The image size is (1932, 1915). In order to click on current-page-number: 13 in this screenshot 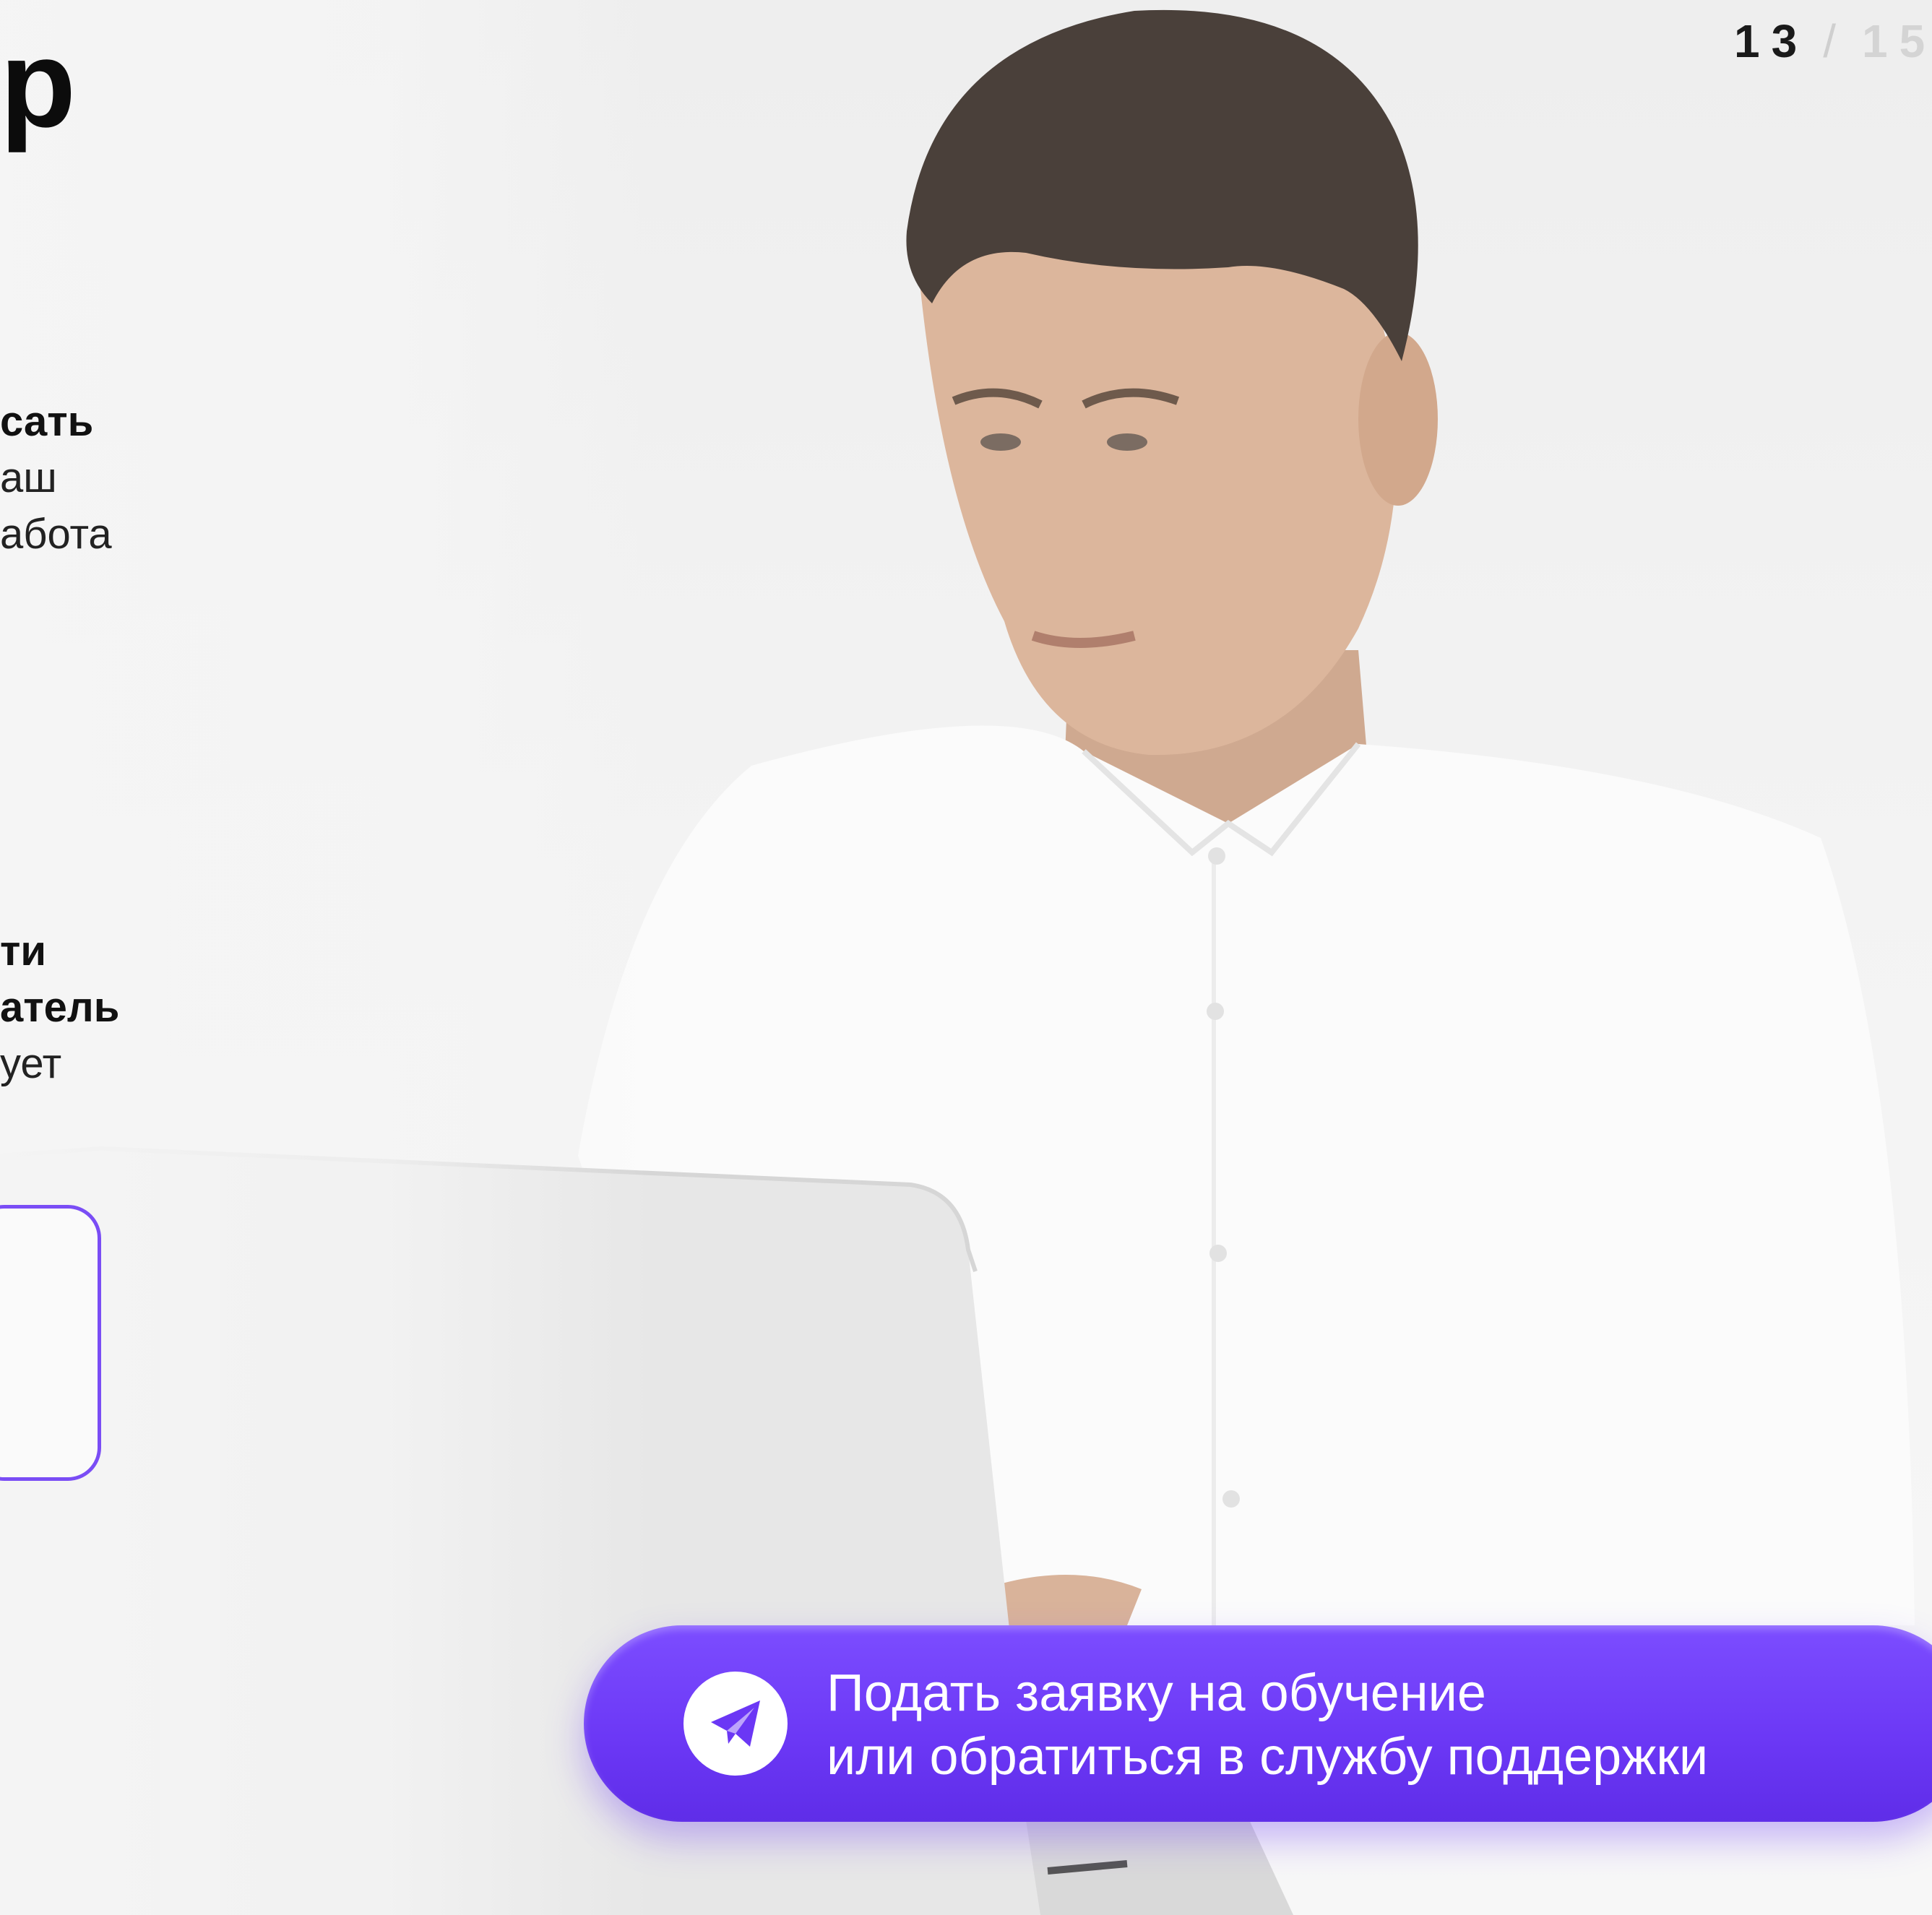, I will do `click(1771, 41)`.